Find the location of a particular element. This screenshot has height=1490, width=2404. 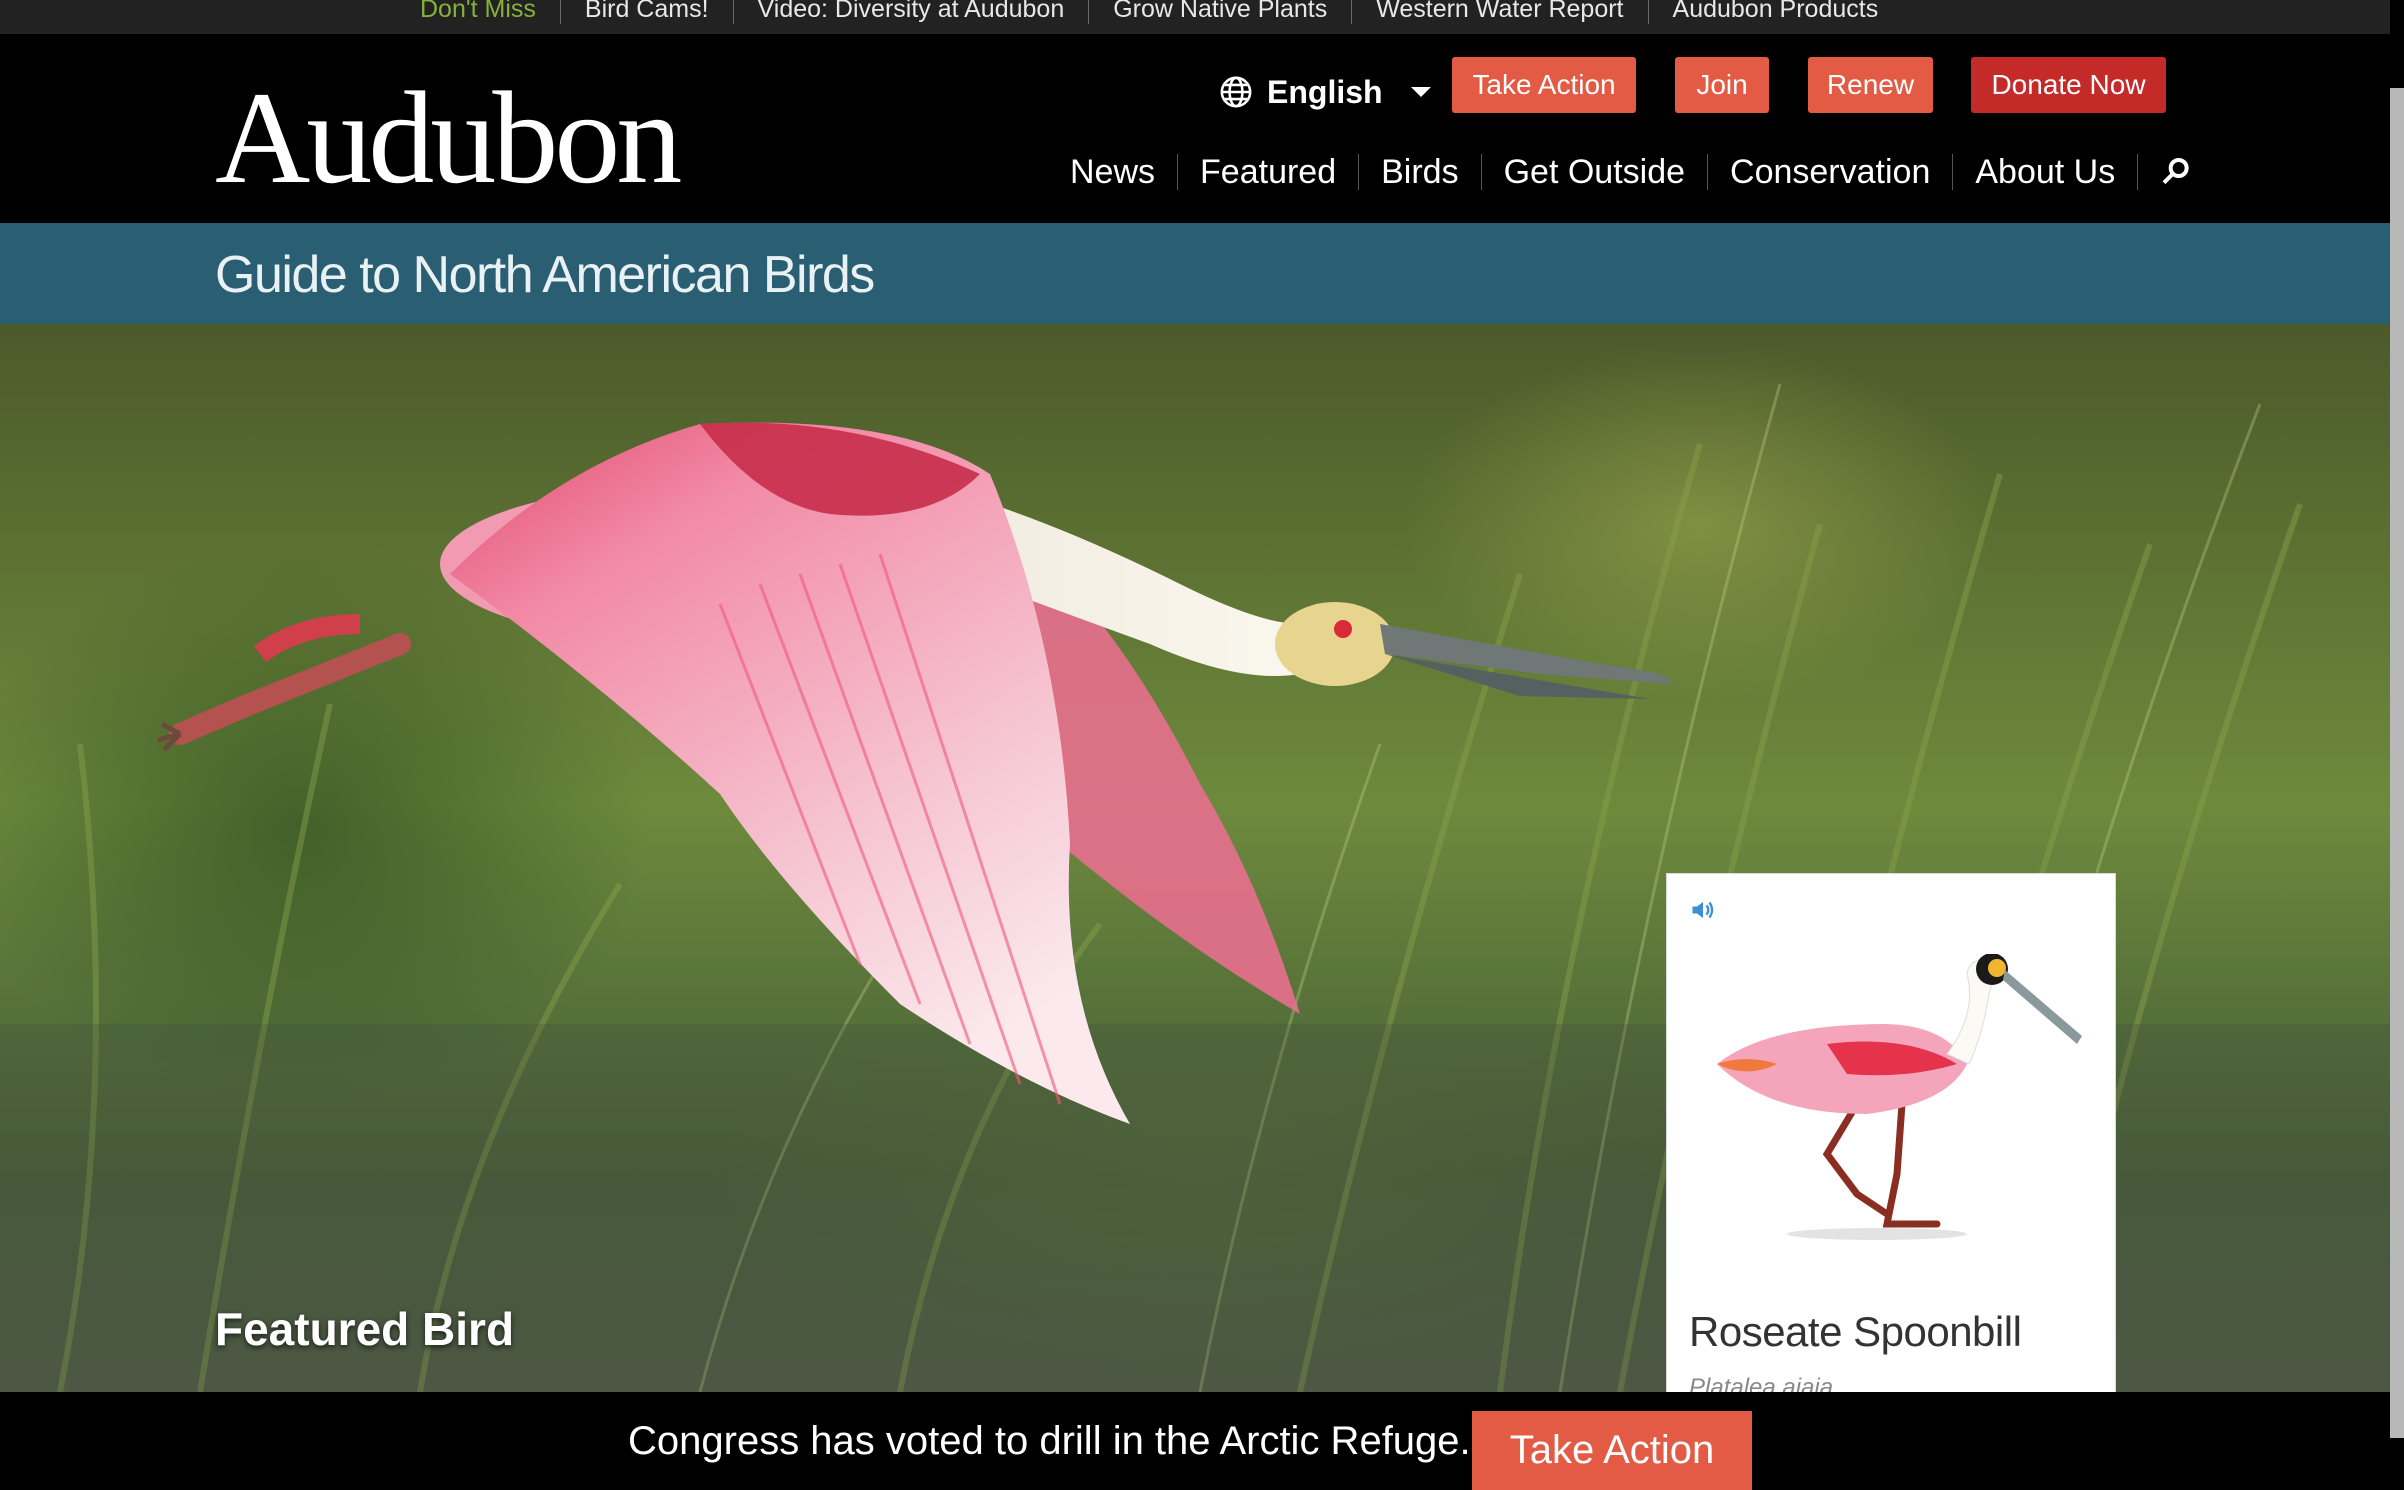

donate-now-button: Donate Now is located at coordinates (2068, 85).